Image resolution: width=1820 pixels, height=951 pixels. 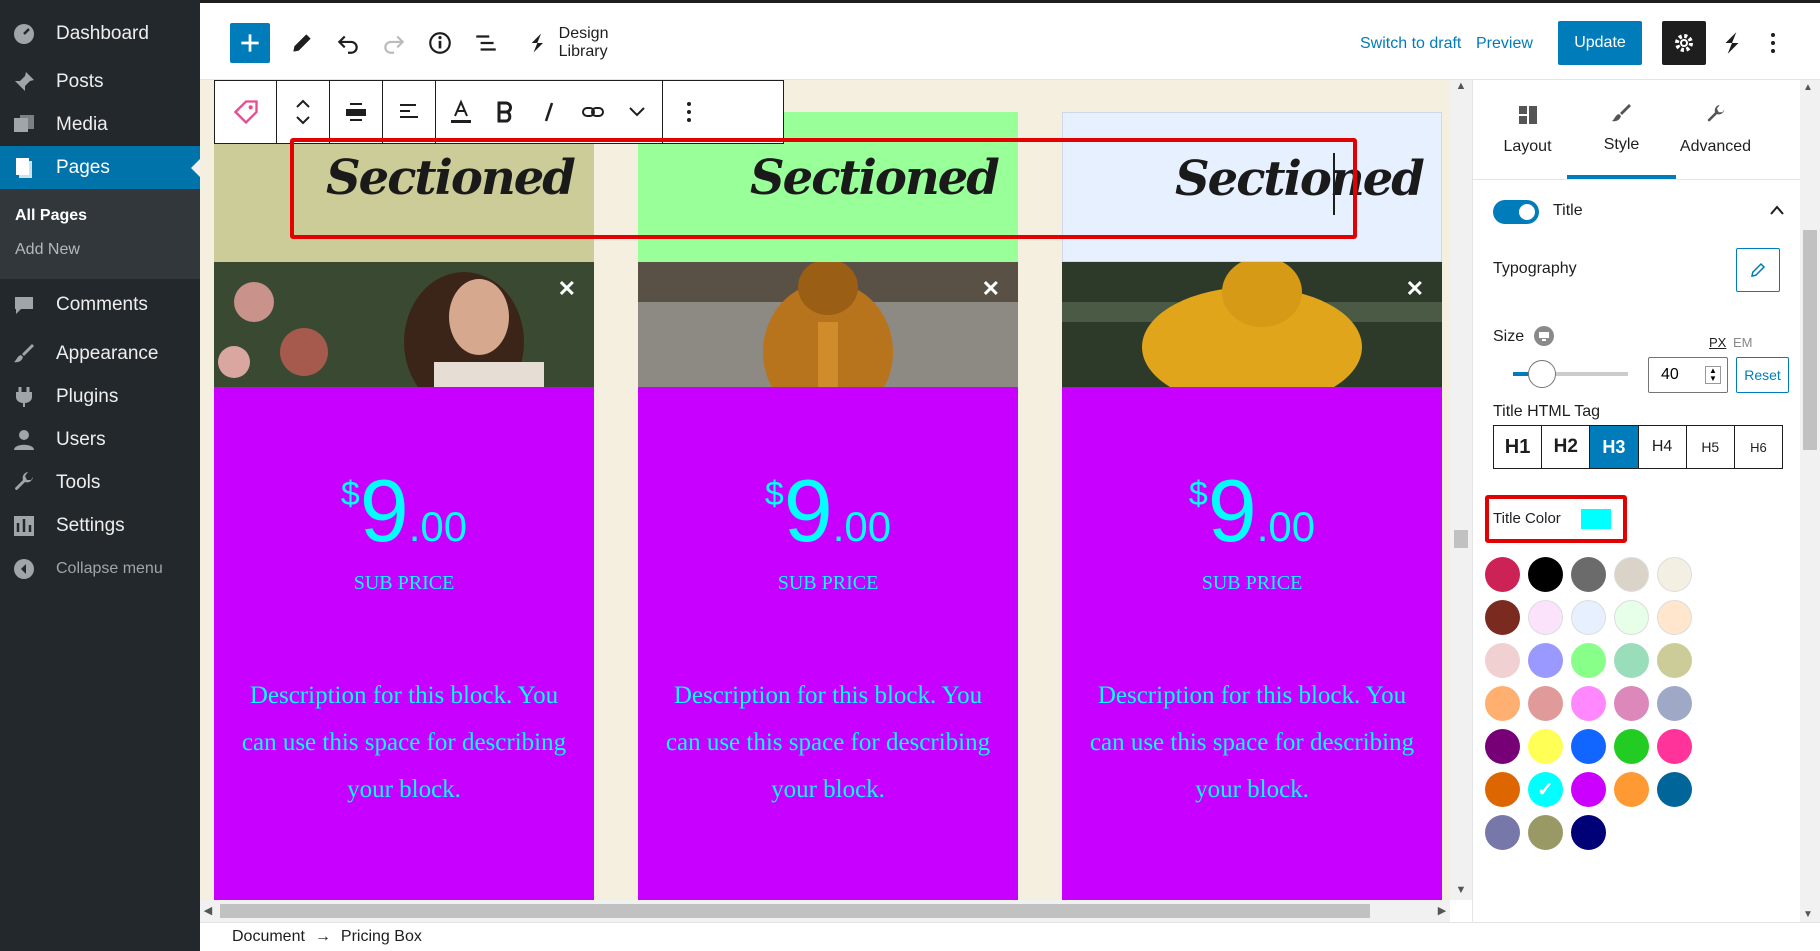 I want to click on reset-button: Reset, so click(x=1762, y=375).